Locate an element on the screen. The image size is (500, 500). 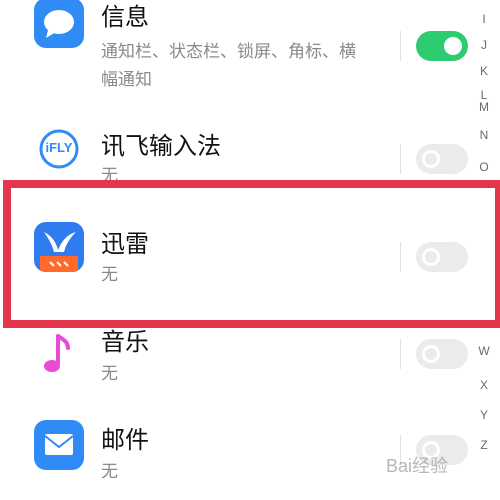
app-name: 信息 is located at coordinates (125, 17).